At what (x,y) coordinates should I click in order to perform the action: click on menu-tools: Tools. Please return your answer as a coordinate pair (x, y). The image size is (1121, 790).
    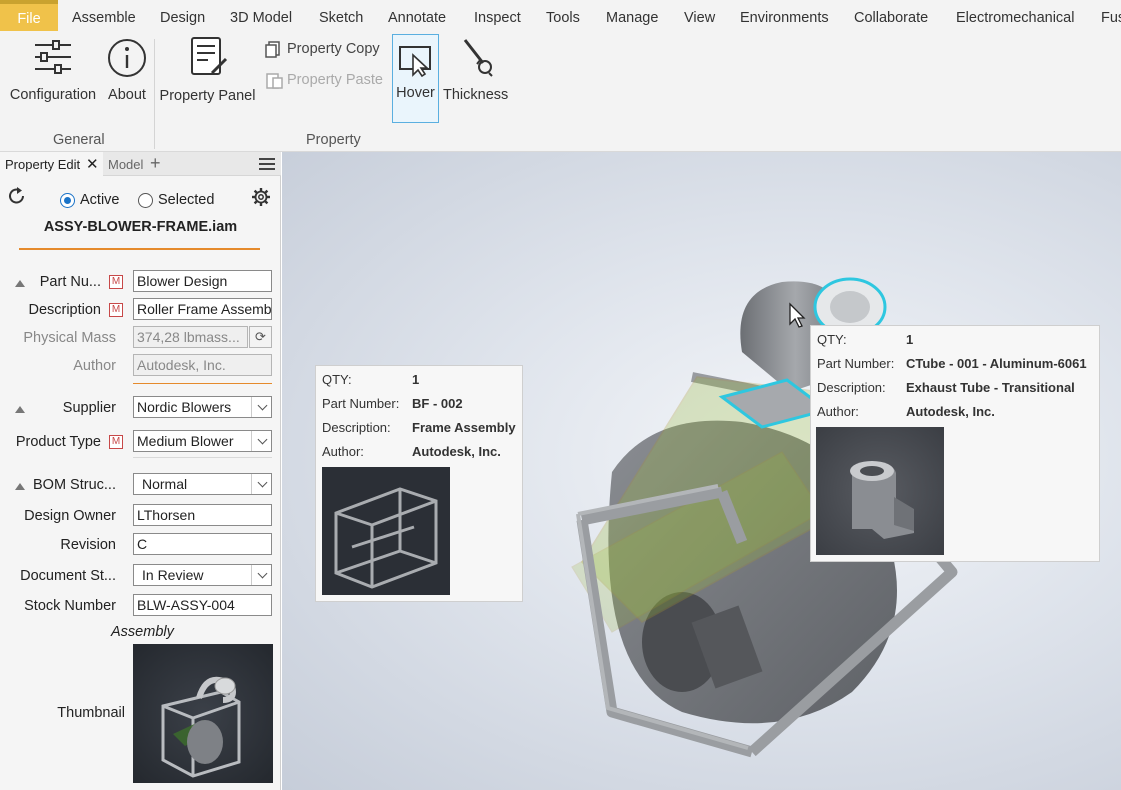
    Looking at the image, I should click on (563, 15).